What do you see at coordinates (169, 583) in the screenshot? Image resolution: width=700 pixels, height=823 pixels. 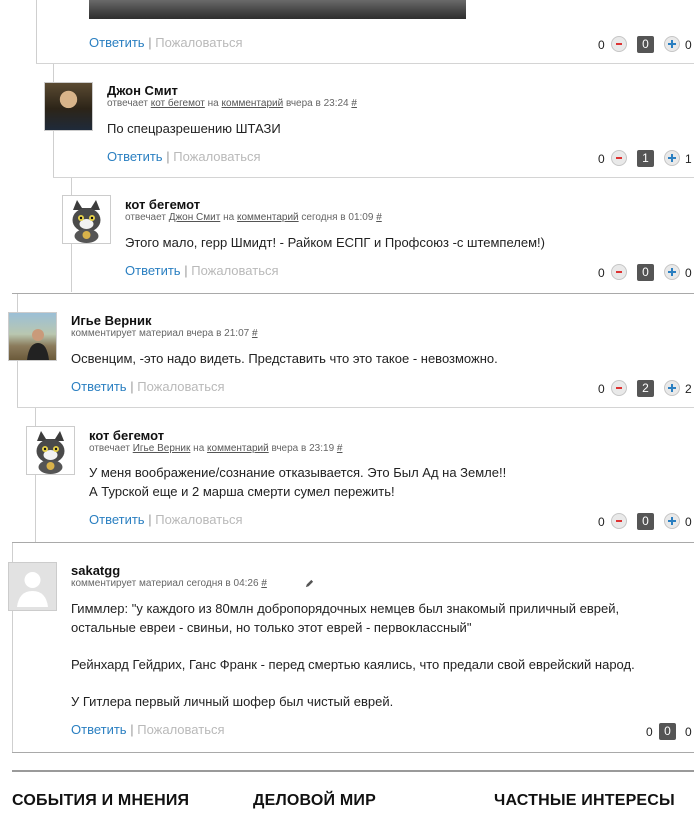 I see `comment-meta: комментирует материал сегодня в 04:26 #` at bounding box center [169, 583].